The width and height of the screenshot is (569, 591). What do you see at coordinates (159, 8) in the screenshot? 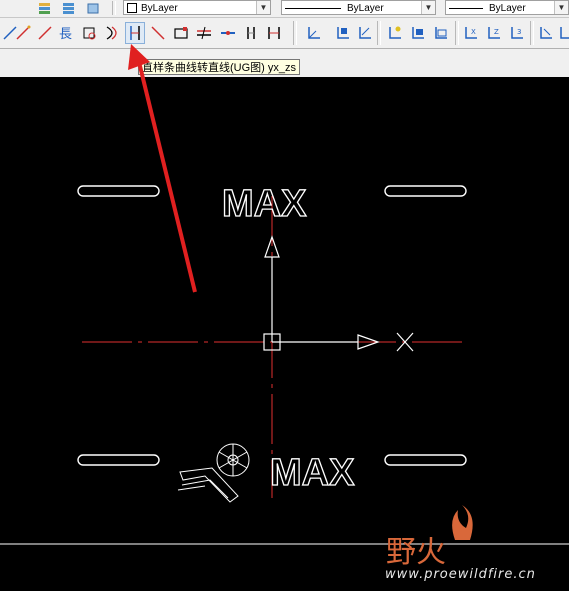
I see `color-dropdown-value: ByLayer` at bounding box center [159, 8].